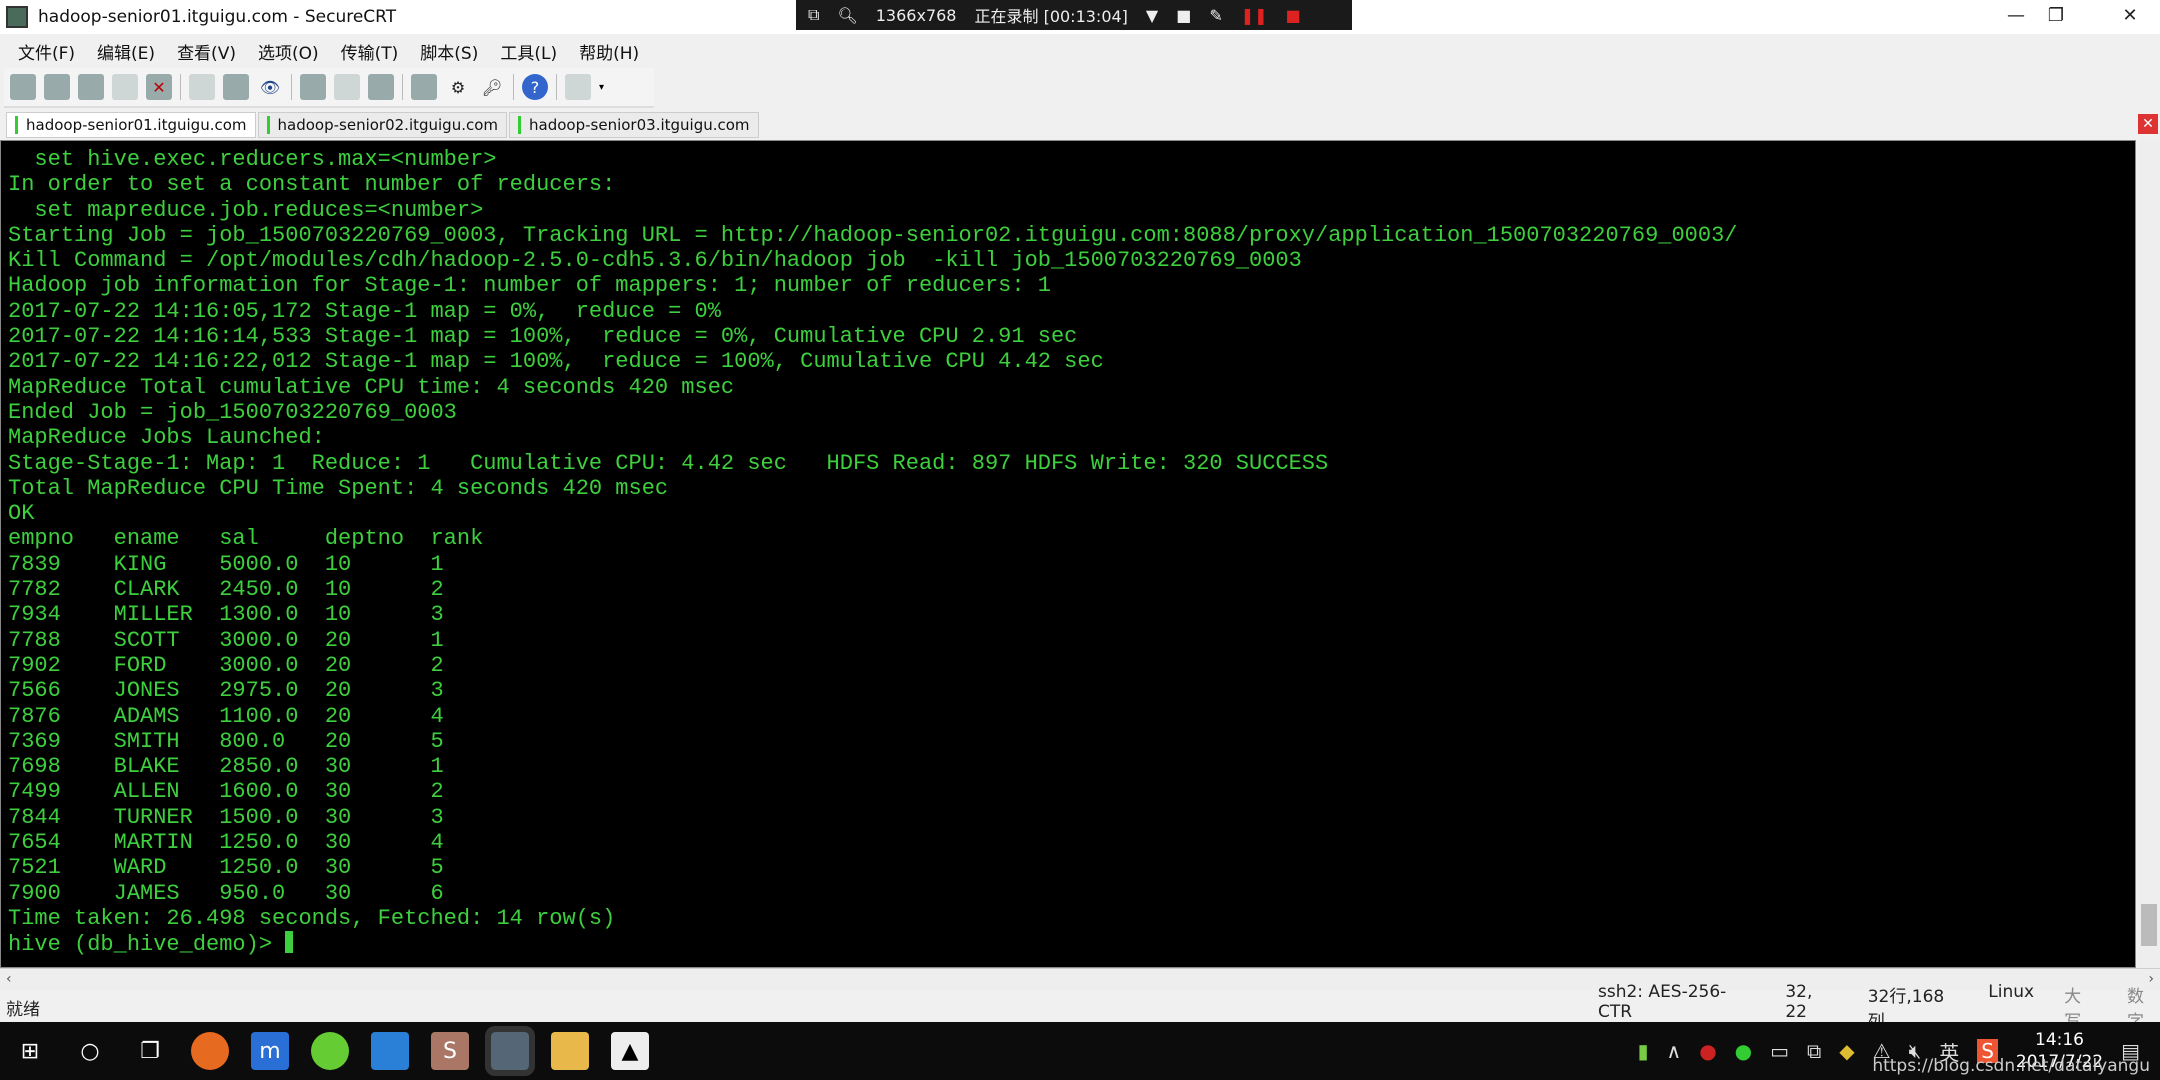  I want to click on app-m-icon: m, so click(270, 1051).